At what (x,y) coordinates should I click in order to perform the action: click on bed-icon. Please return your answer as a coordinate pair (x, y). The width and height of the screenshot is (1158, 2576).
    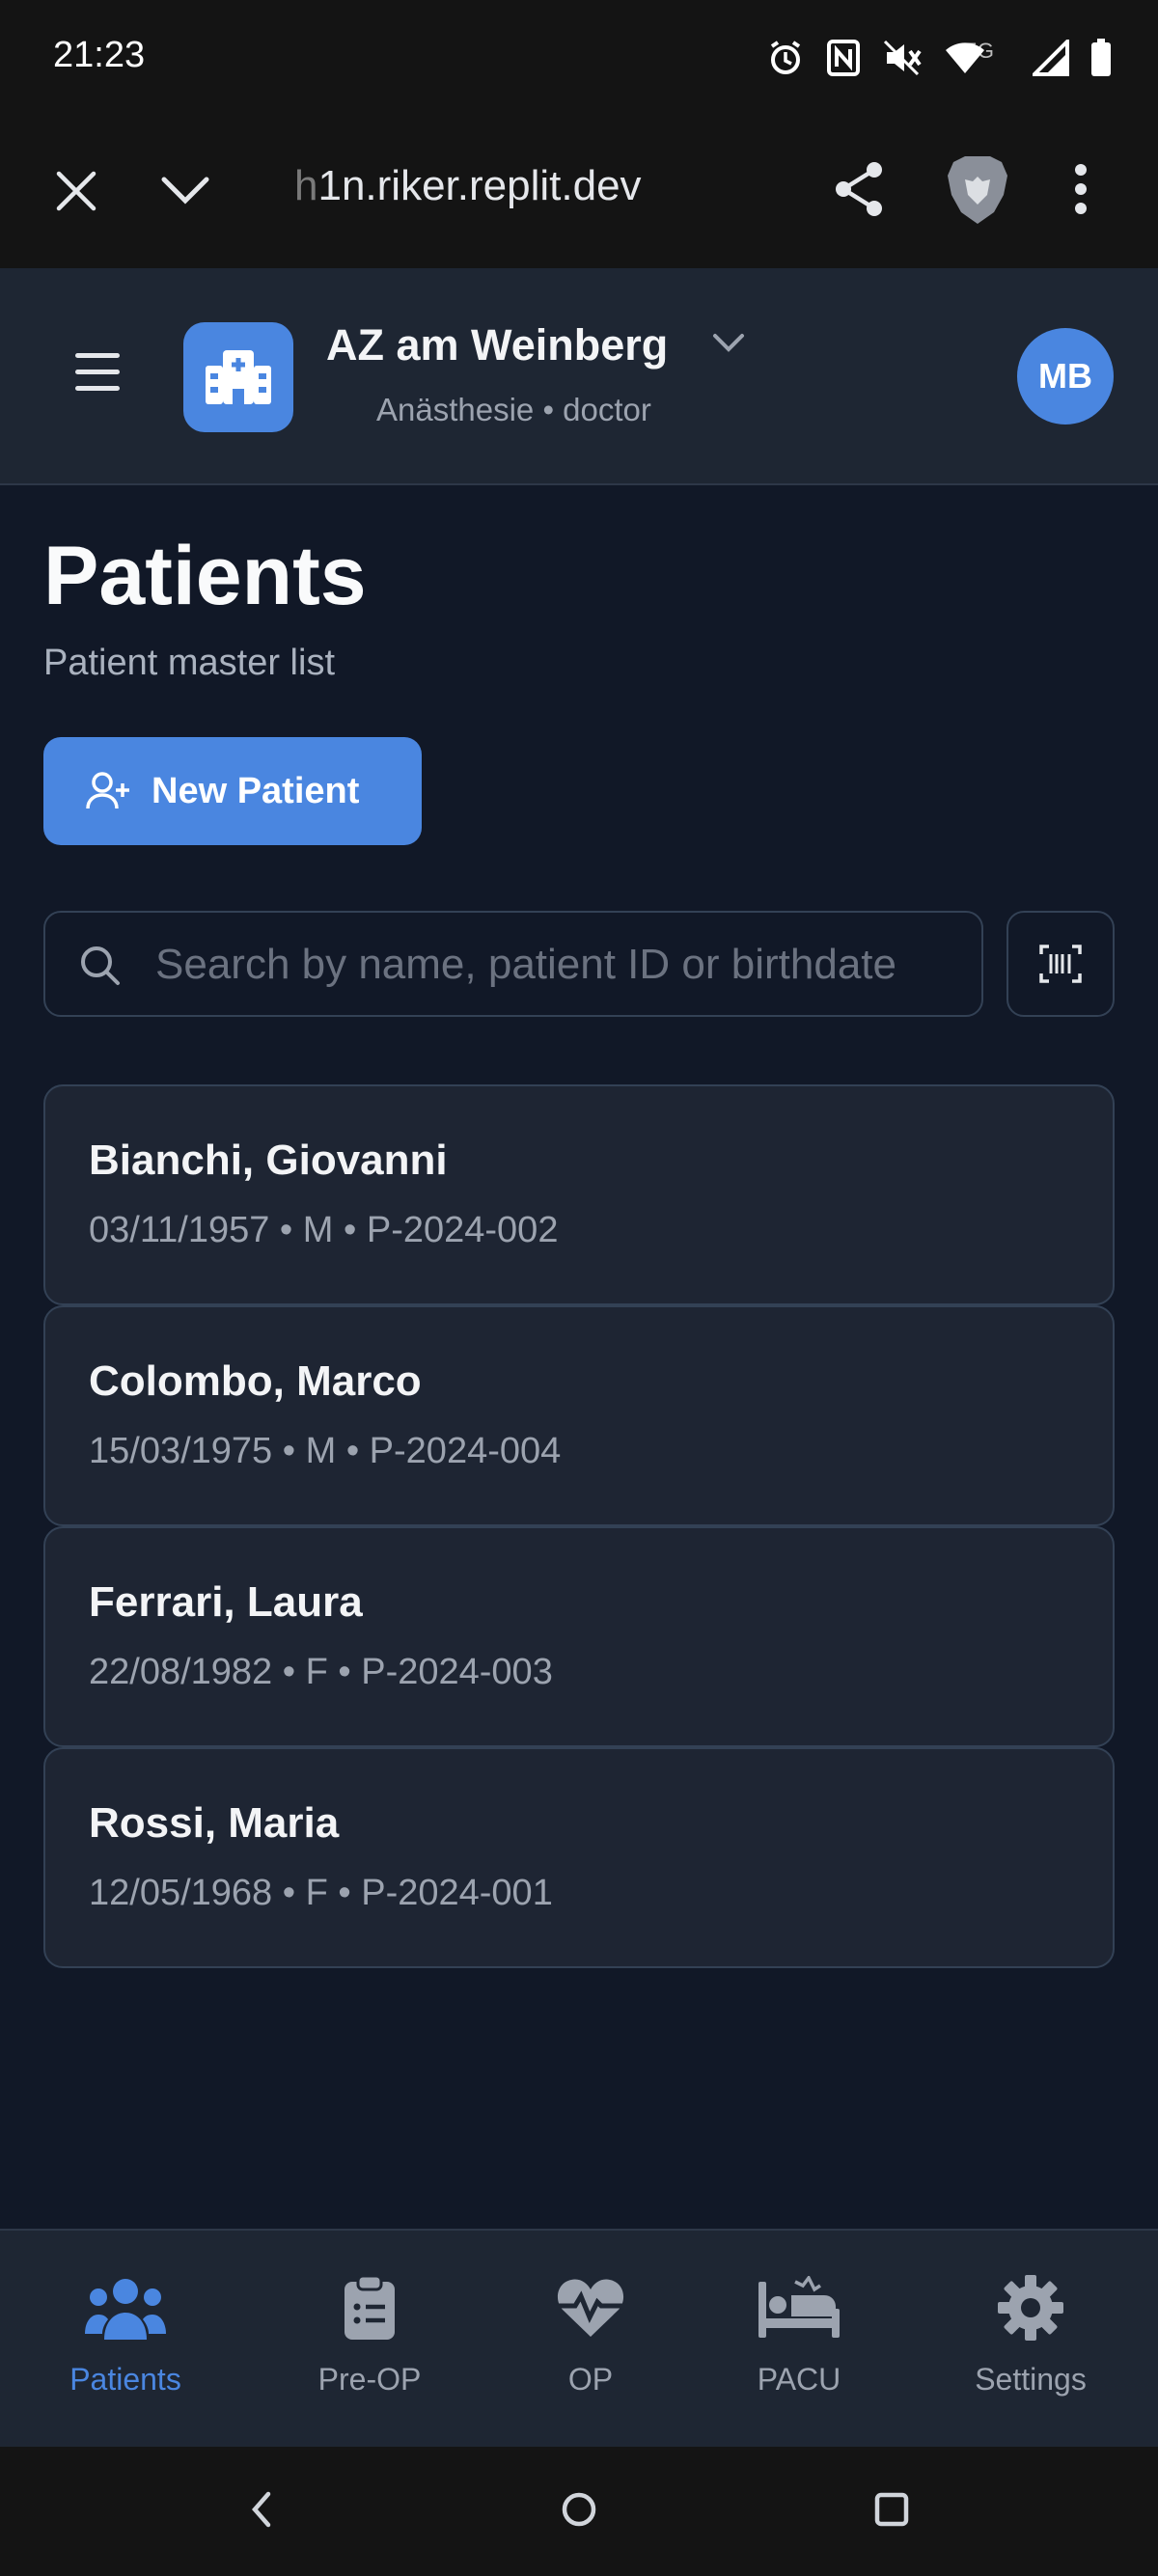
    Looking at the image, I should click on (799, 2307).